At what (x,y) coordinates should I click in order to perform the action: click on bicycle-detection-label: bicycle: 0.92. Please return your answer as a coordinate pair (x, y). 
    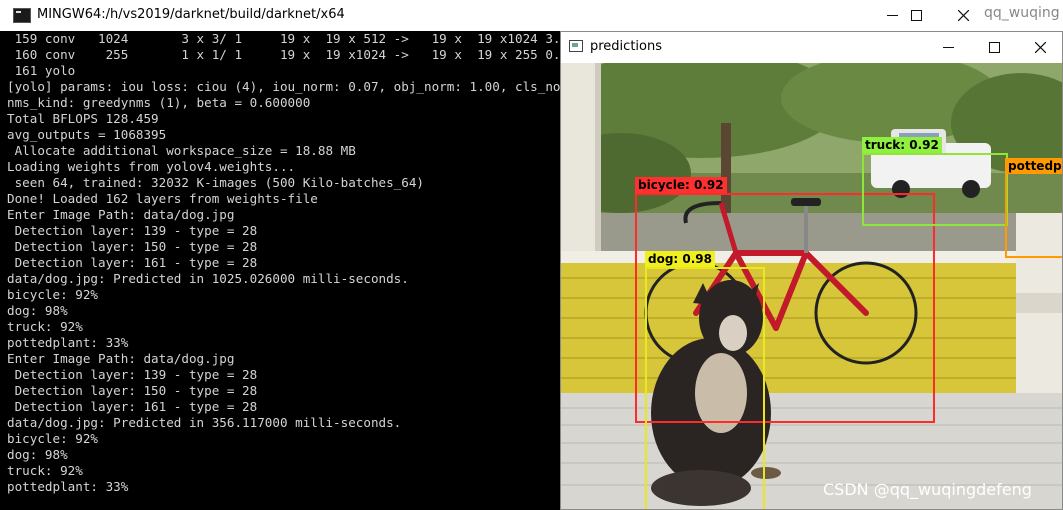
    Looking at the image, I should click on (681, 185).